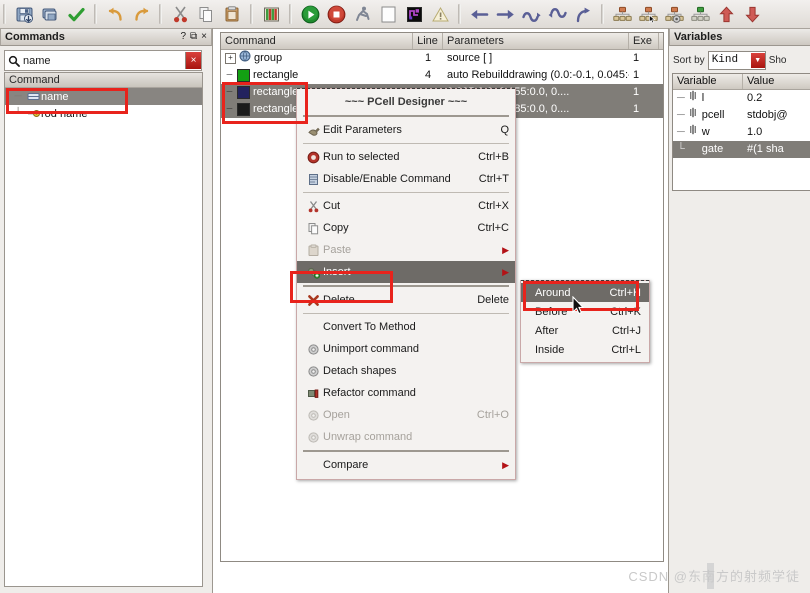 Image resolution: width=810 pixels, height=593 pixels. Describe the element at coordinates (371, 349) in the screenshot. I see `menu-item-label: Unimport command` at that location.